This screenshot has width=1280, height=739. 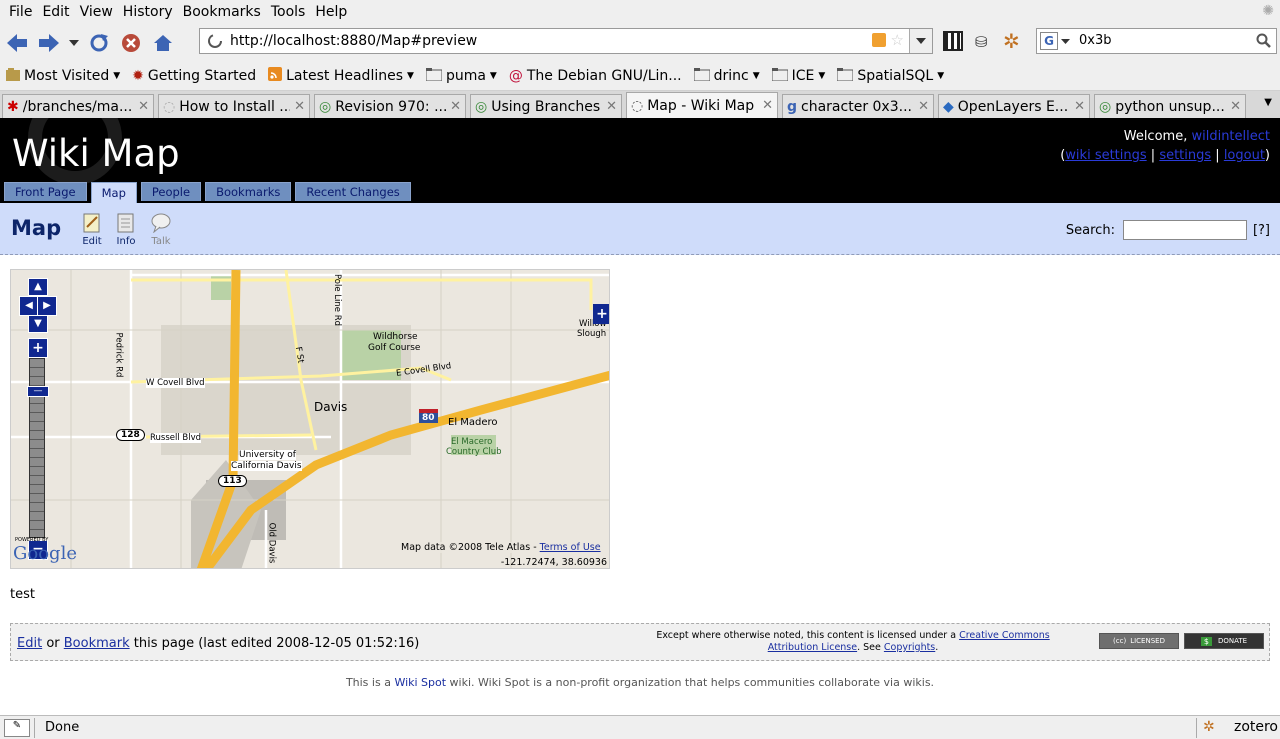 What do you see at coordinates (45, 553) in the screenshot?
I see `google-logo: Google` at bounding box center [45, 553].